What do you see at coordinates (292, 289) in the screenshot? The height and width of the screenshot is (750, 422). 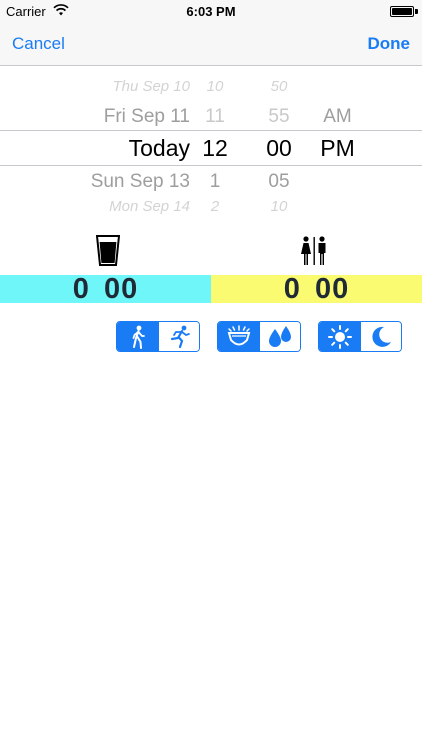 I see `output-major: 0` at bounding box center [292, 289].